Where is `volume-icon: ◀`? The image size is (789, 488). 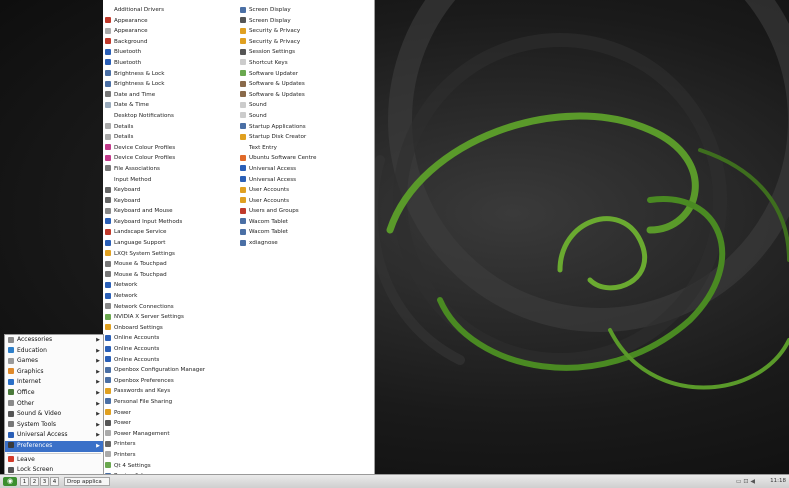 volume-icon: ◀ is located at coordinates (752, 481).